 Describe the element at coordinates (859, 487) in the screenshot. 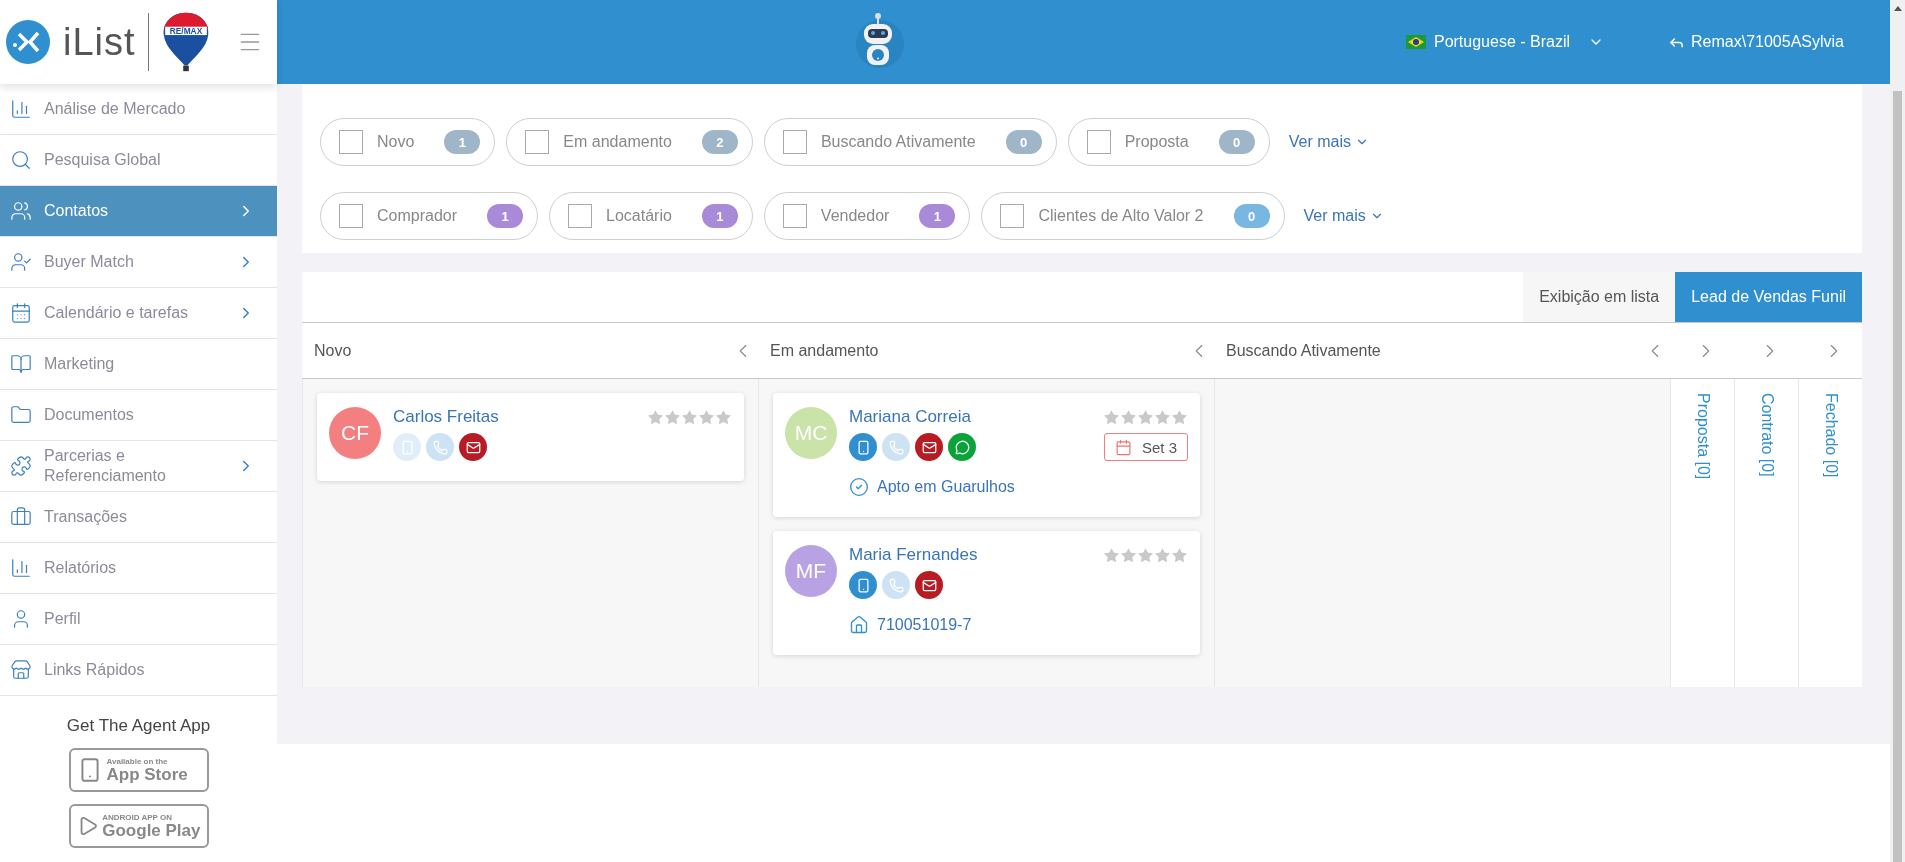

I see `check-circle-icon` at that location.